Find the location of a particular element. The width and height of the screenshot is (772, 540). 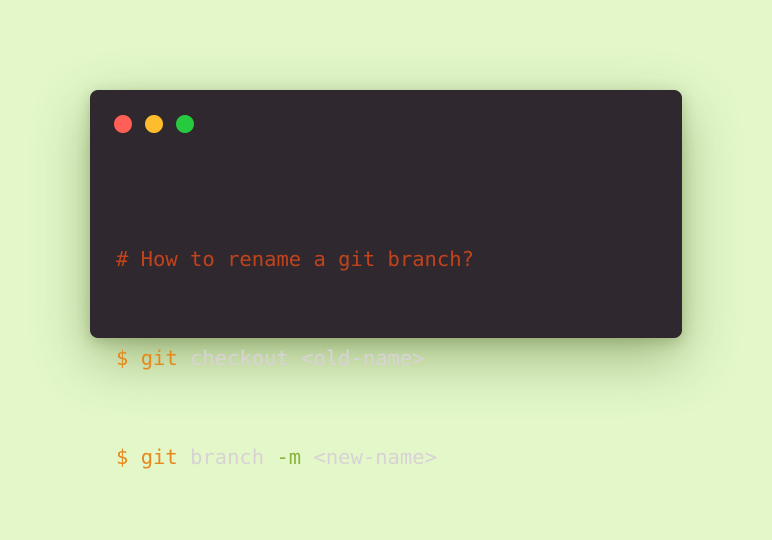

window-controls is located at coordinates (154, 124).